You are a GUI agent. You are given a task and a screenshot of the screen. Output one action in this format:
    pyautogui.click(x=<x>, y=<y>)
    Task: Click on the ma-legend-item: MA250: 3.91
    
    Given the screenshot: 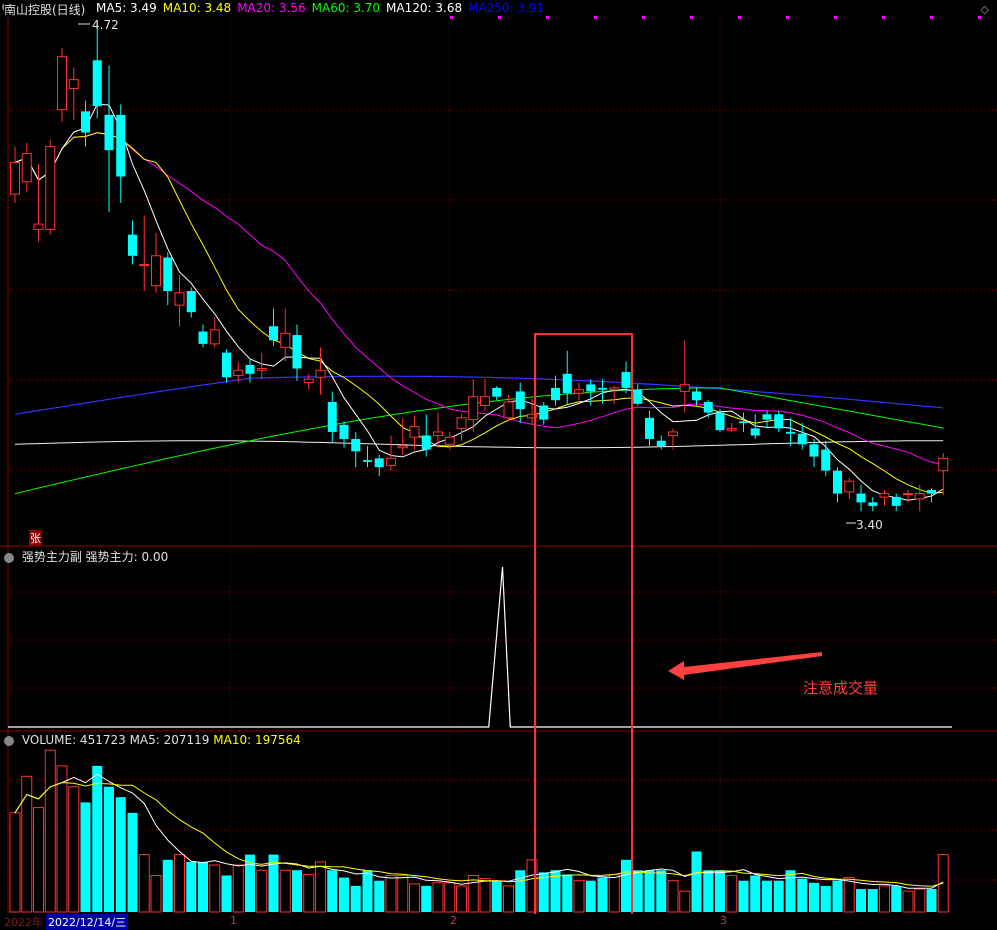 What is the action you would take?
    pyautogui.click(x=506, y=8)
    